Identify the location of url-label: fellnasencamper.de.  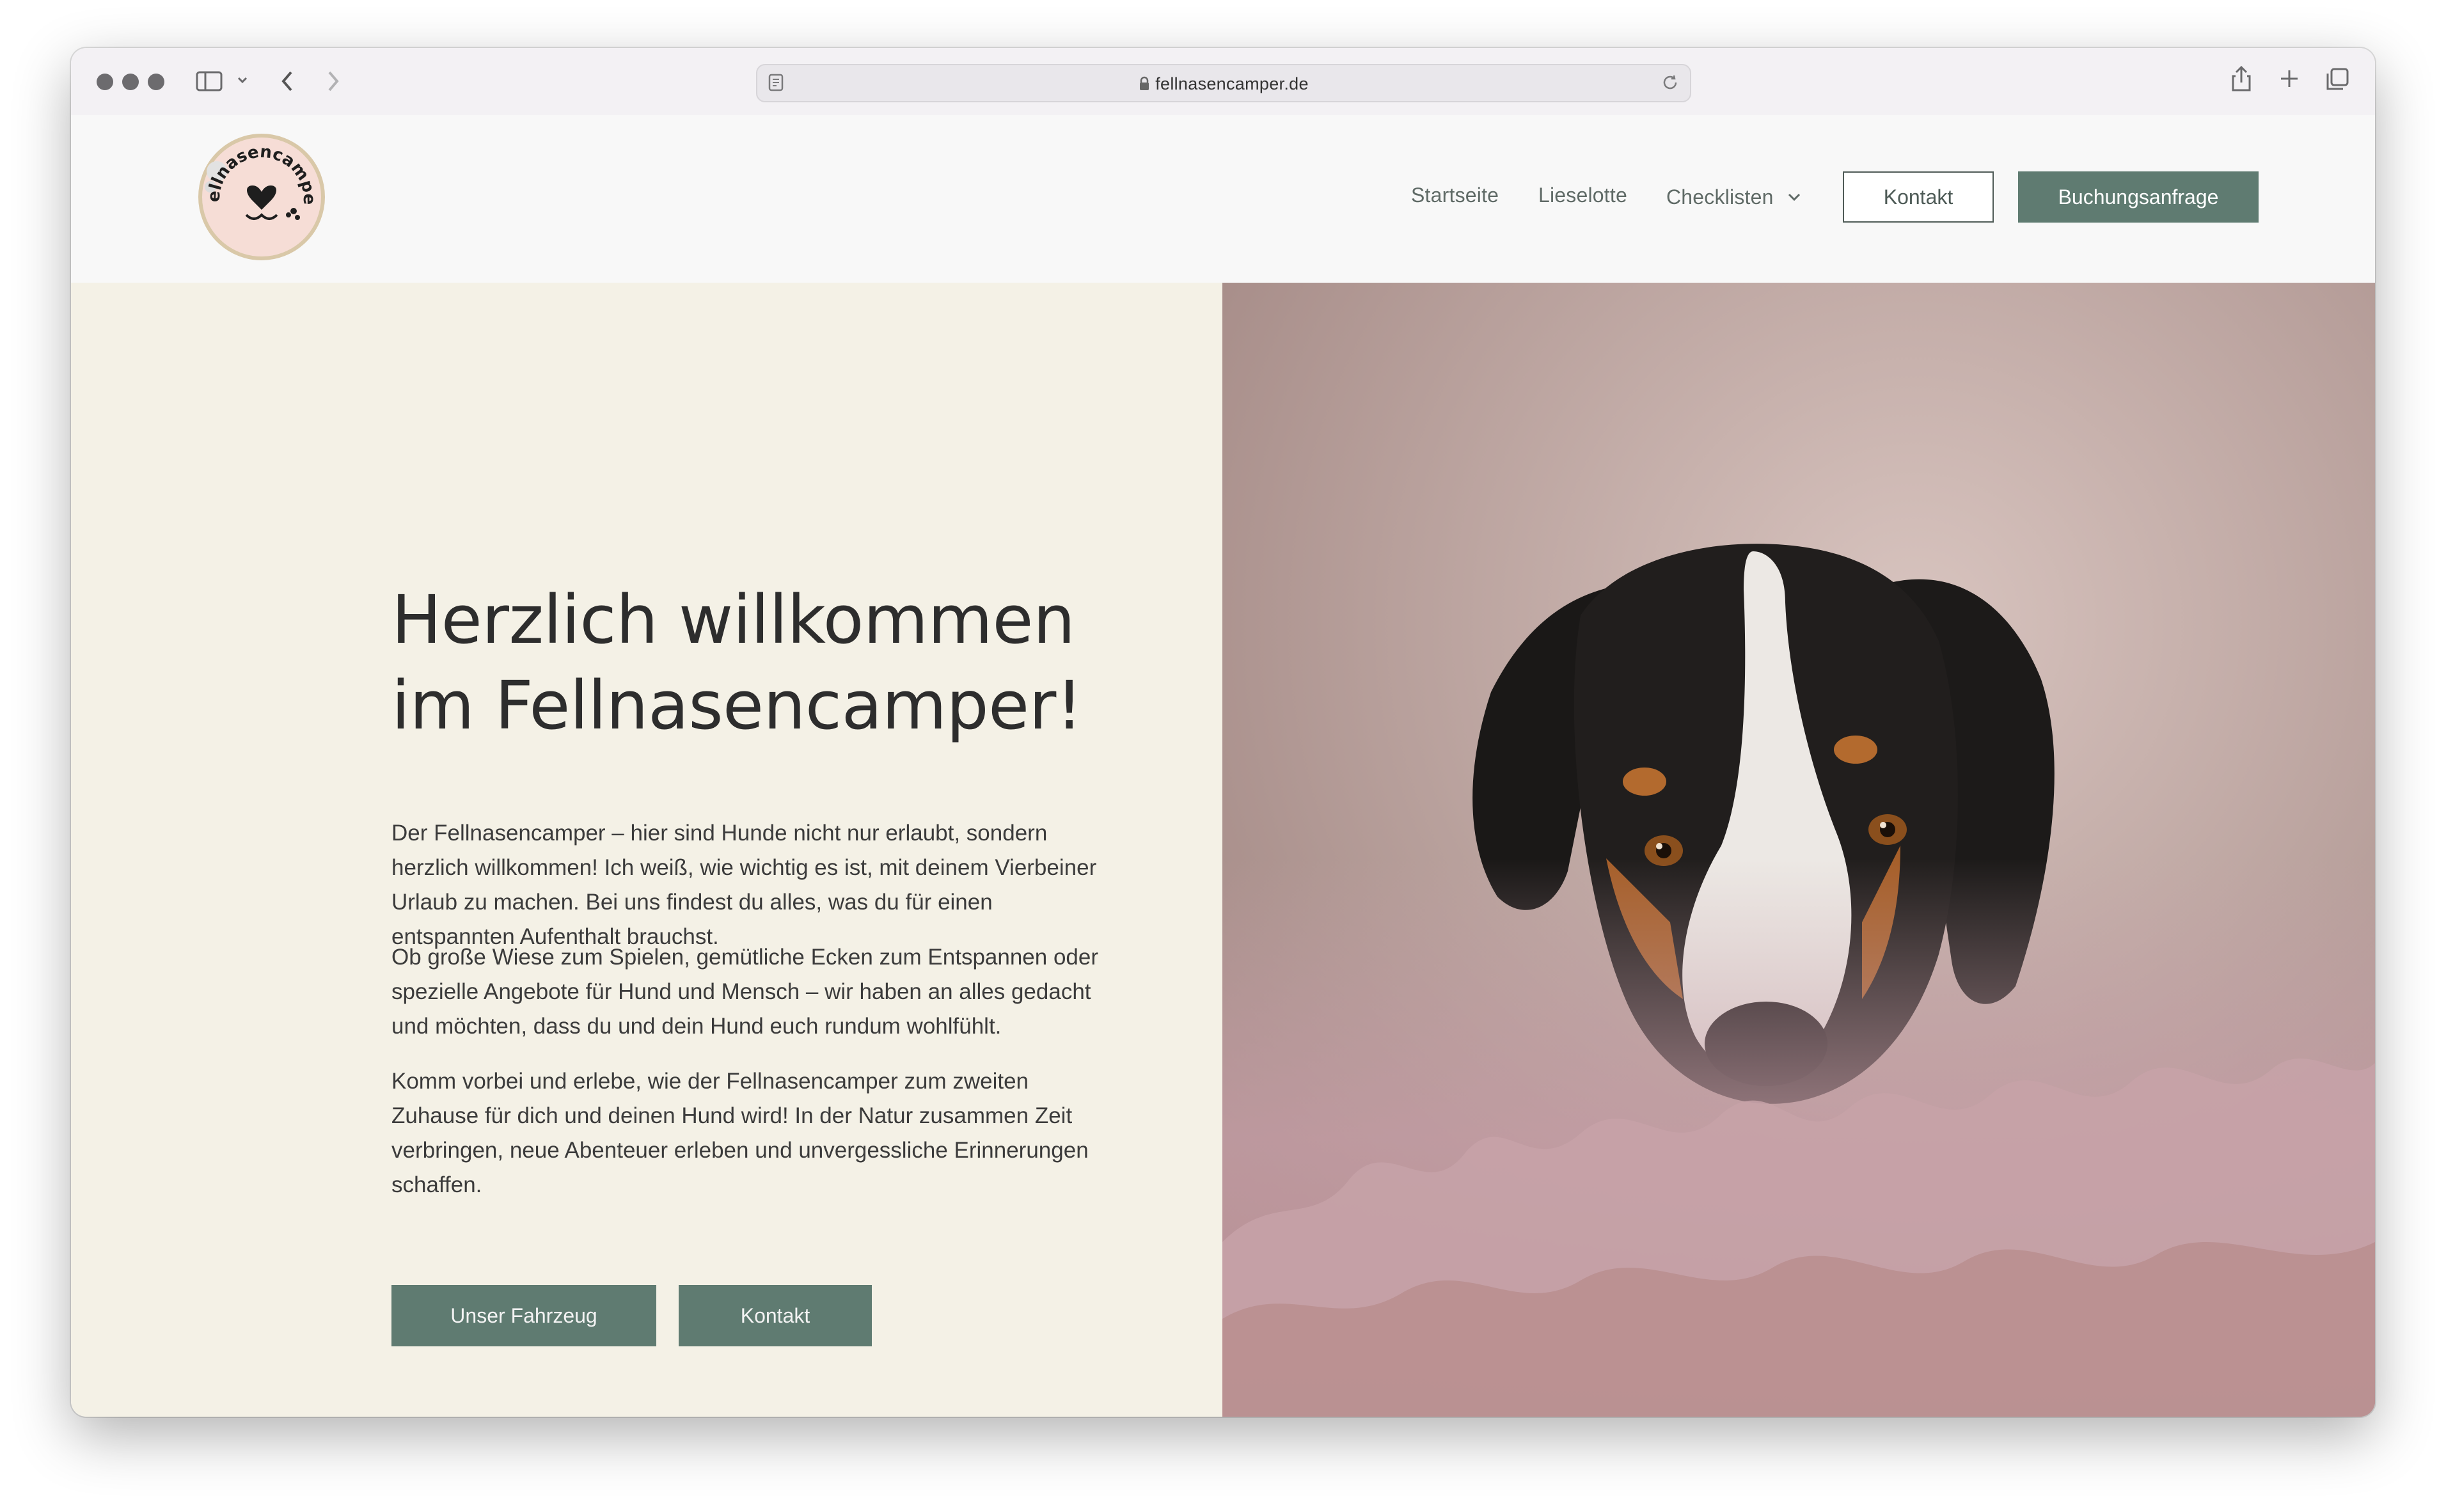
(1232, 83).